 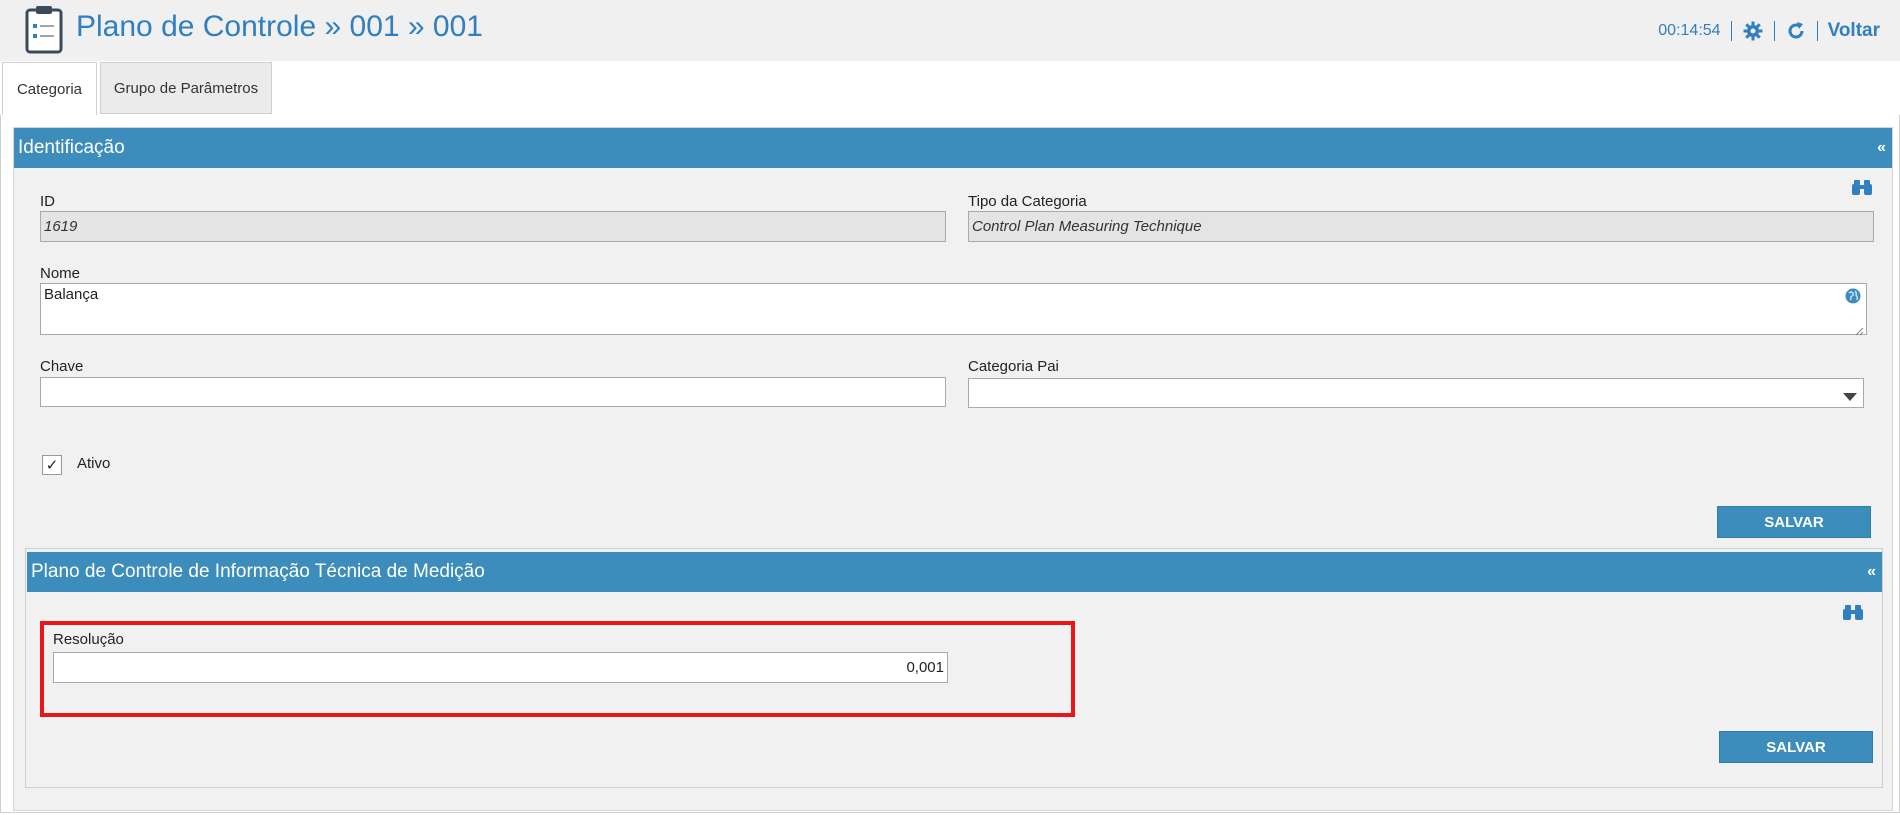 What do you see at coordinates (62, 366) in the screenshot?
I see `chave-label: Chave` at bounding box center [62, 366].